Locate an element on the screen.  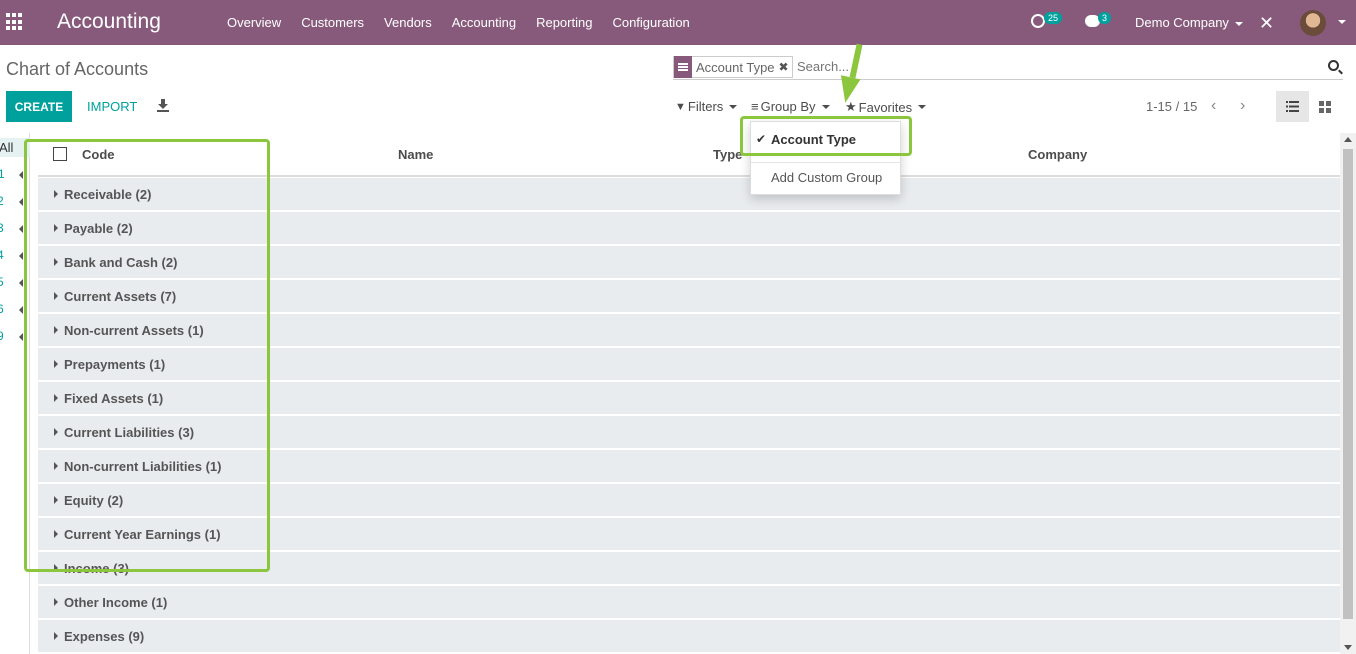
search-panel-item: 4 is located at coordinates (2, 255).